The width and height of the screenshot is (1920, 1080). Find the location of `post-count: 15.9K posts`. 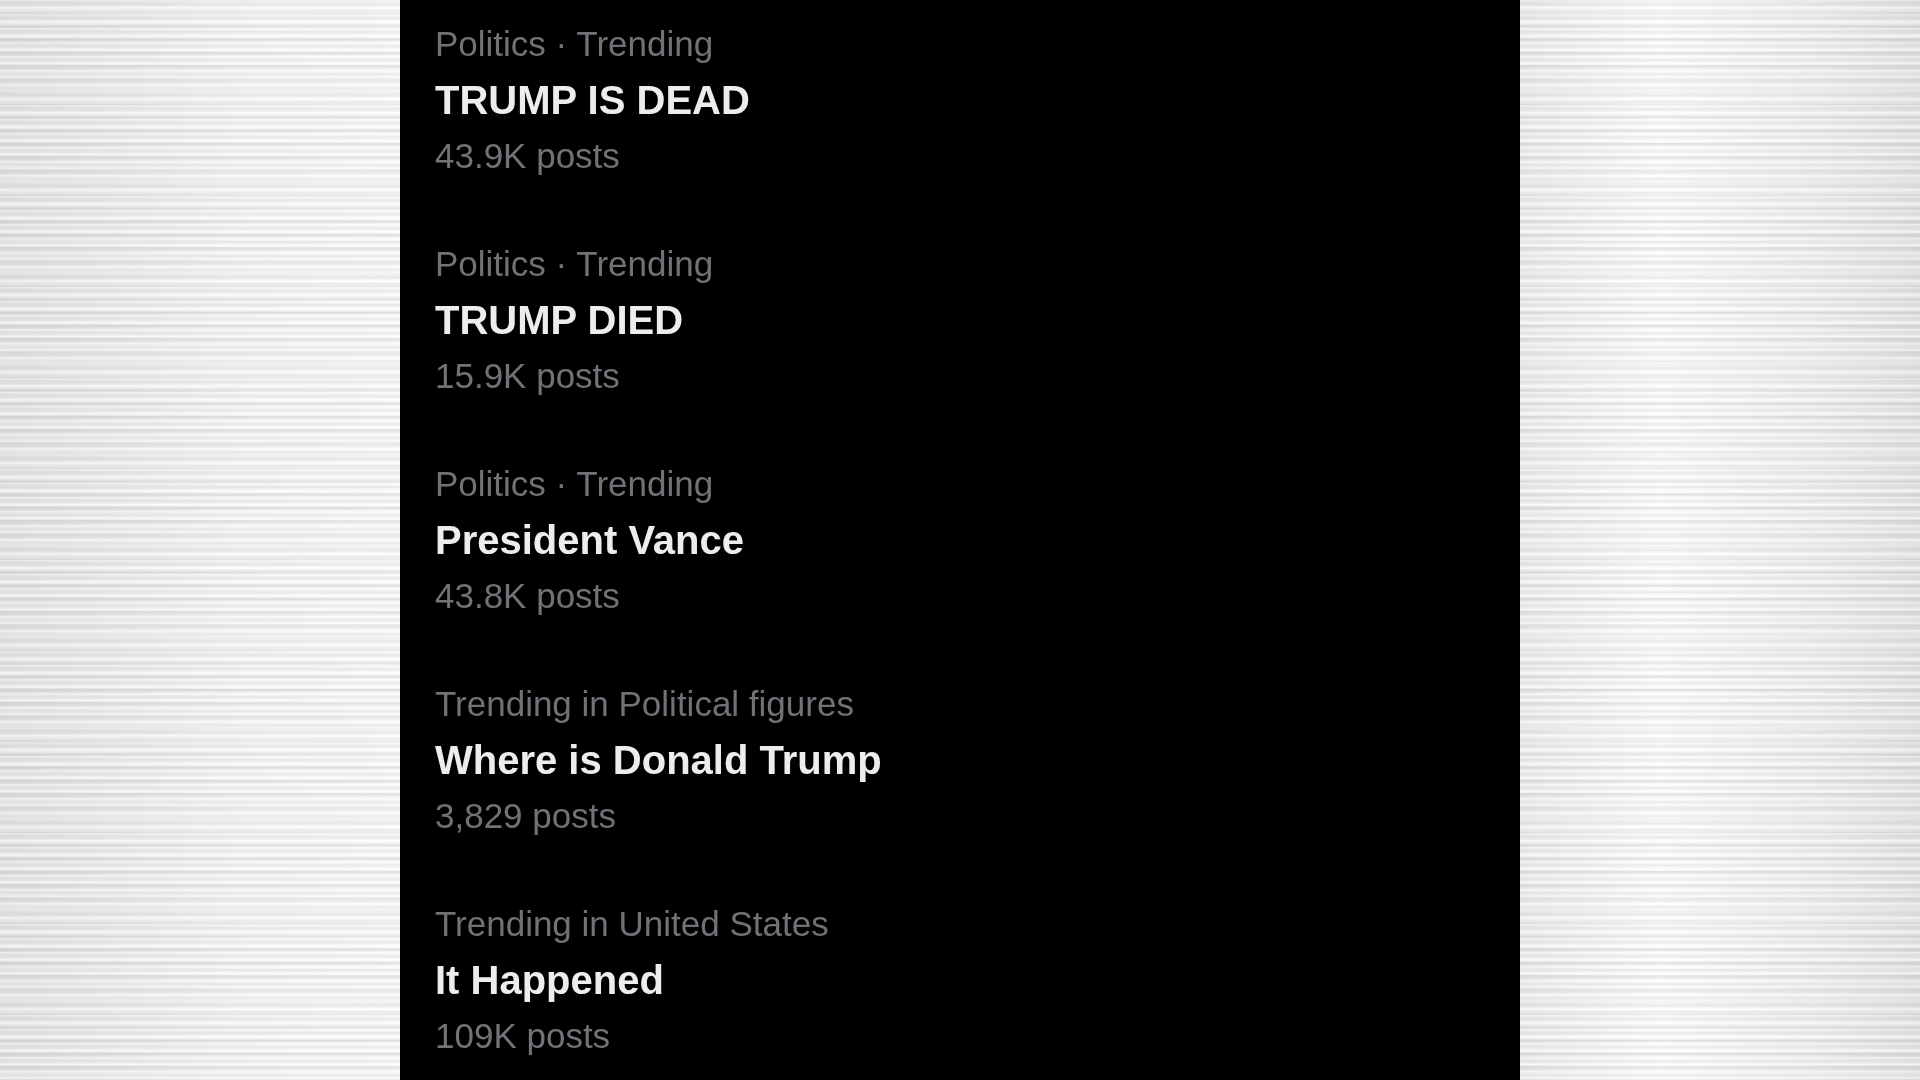

post-count: 15.9K posts is located at coordinates (527, 376).